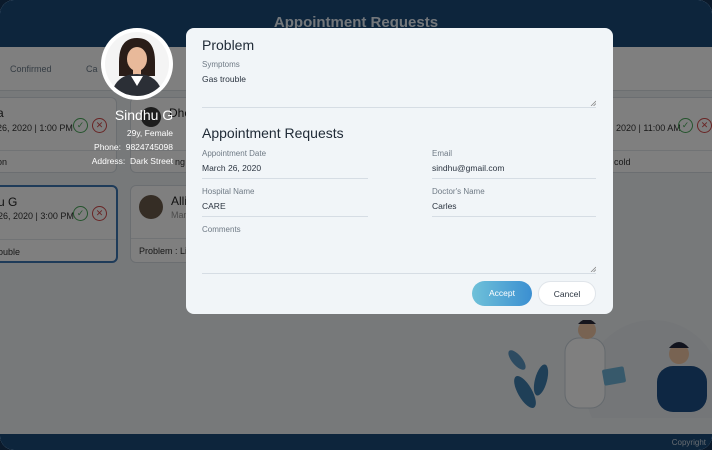  I want to click on comments-underline, so click(399, 273).